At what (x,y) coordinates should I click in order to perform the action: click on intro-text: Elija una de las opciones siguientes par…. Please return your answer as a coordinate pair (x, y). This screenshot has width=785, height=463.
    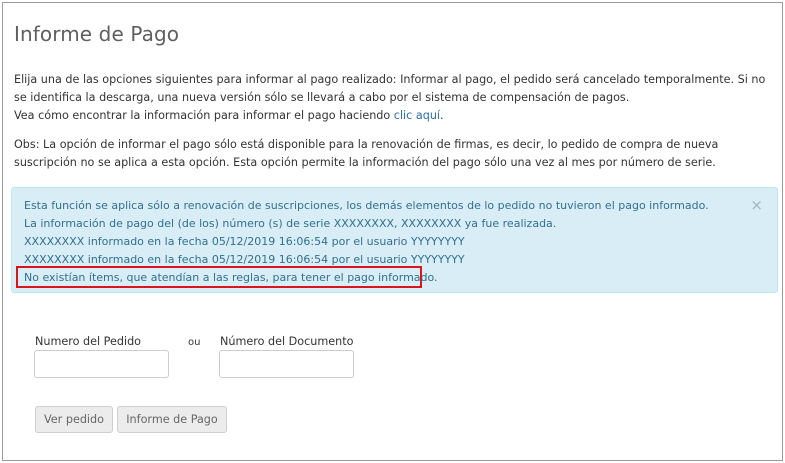
    Looking at the image, I should click on (390, 88).